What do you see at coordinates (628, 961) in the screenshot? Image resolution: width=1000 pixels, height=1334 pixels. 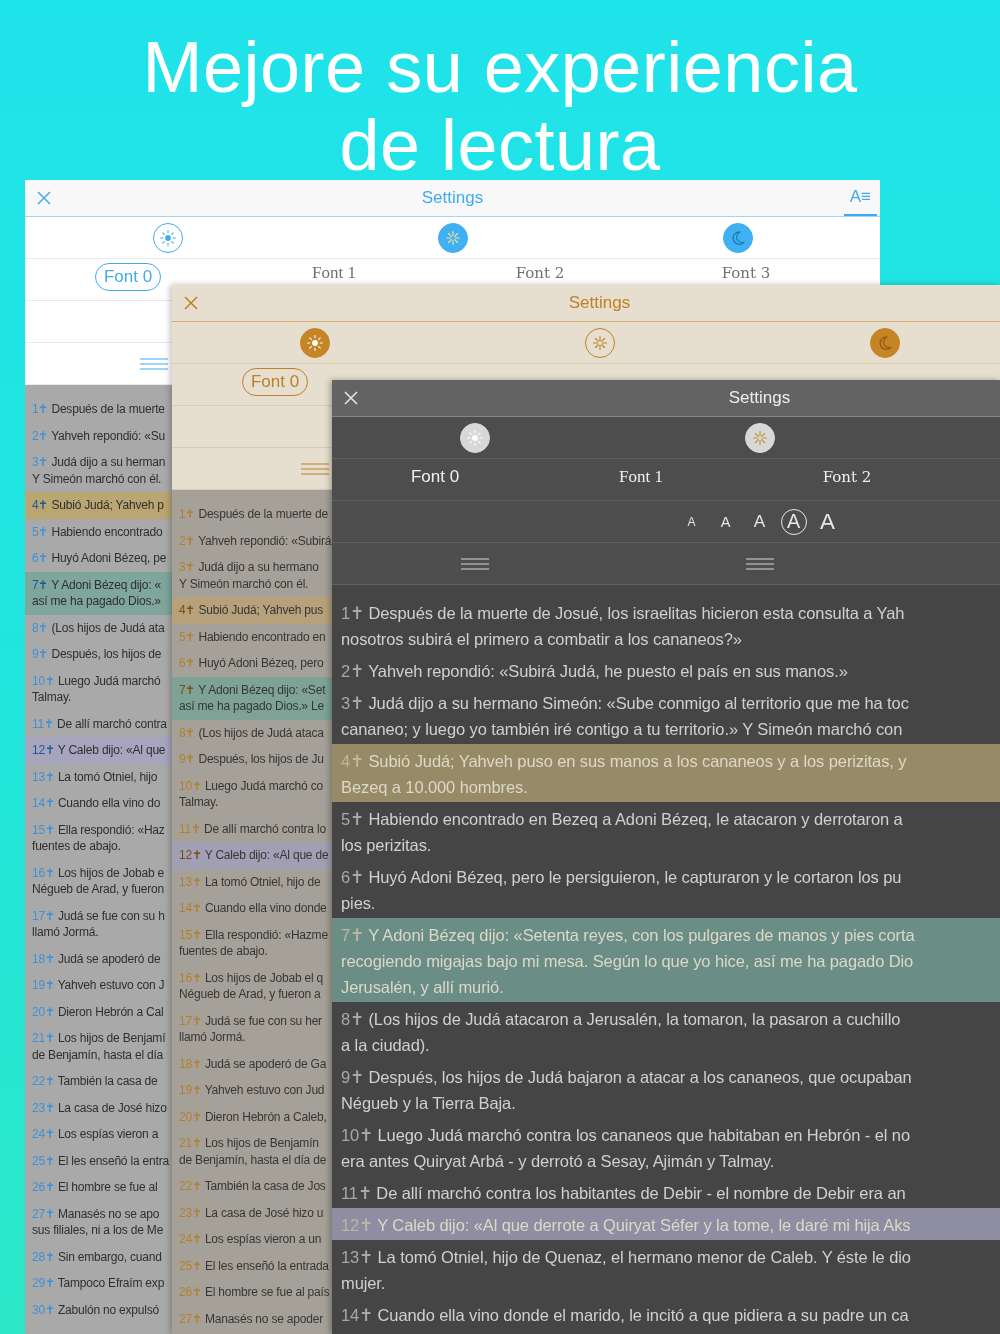 I see `verse-text: 7✝ Y Adoni Bézeq dijo: «Setenta reyes, con los pulgares de manos y pies corta recogiendo migajas bajo mi mesa. Según lo que yo hice, así me ha pagado Dio Jerusalén, y allí murió.` at bounding box center [628, 961].